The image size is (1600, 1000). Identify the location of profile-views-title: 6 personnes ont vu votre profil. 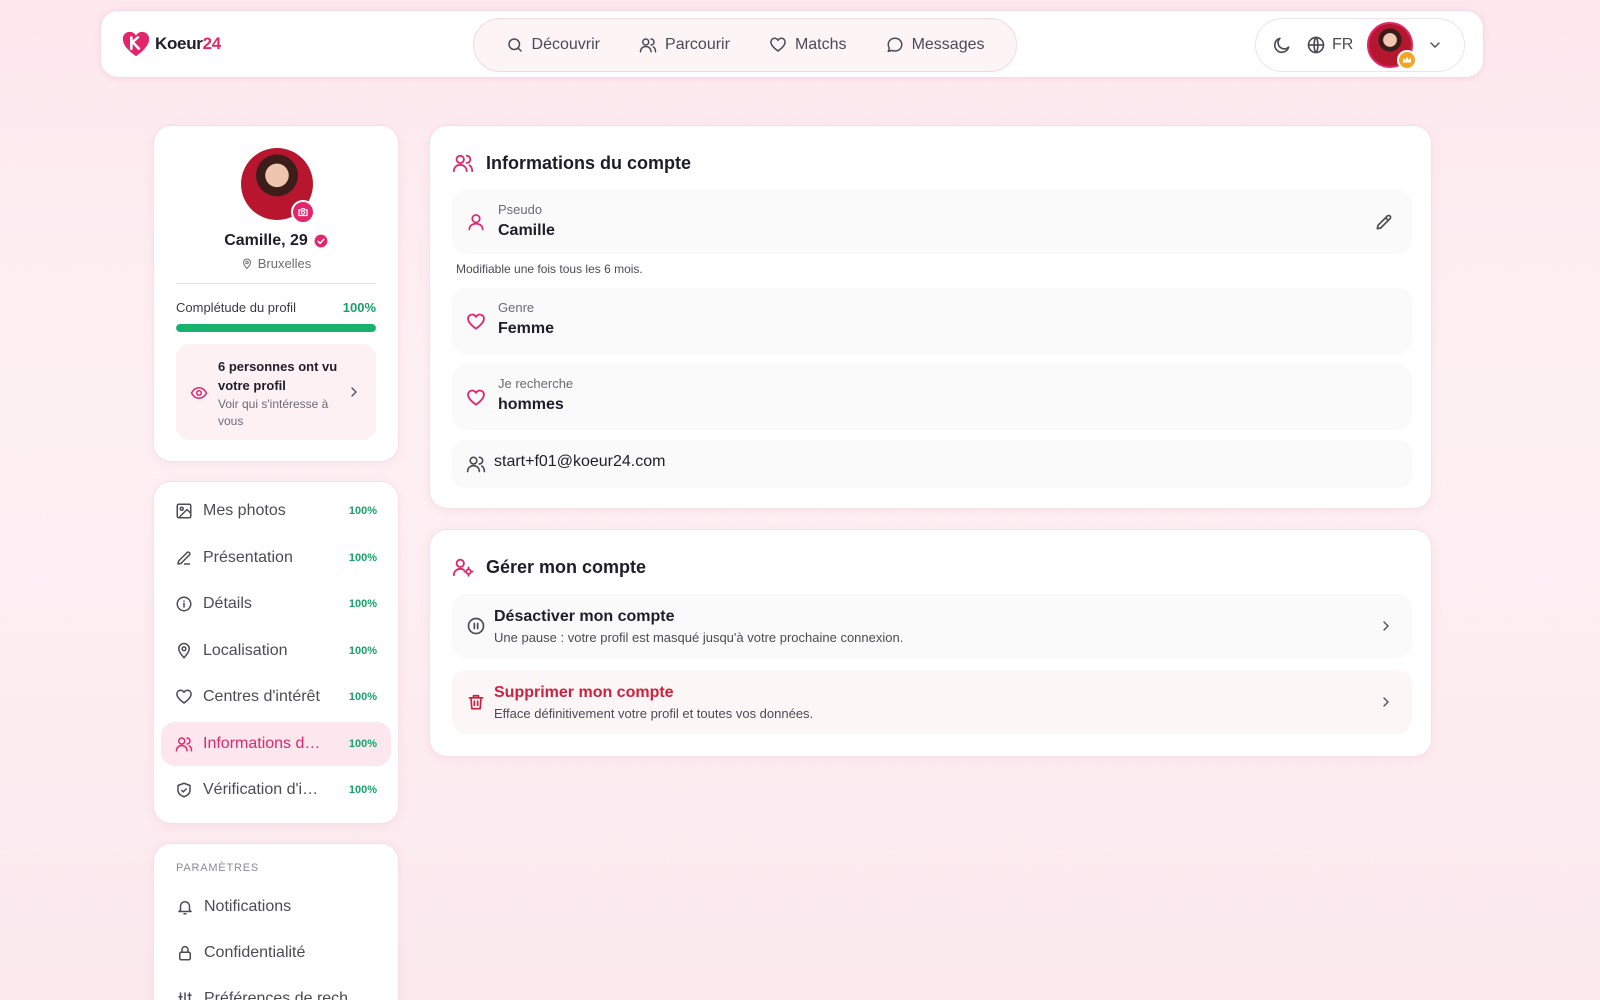
(278, 376).